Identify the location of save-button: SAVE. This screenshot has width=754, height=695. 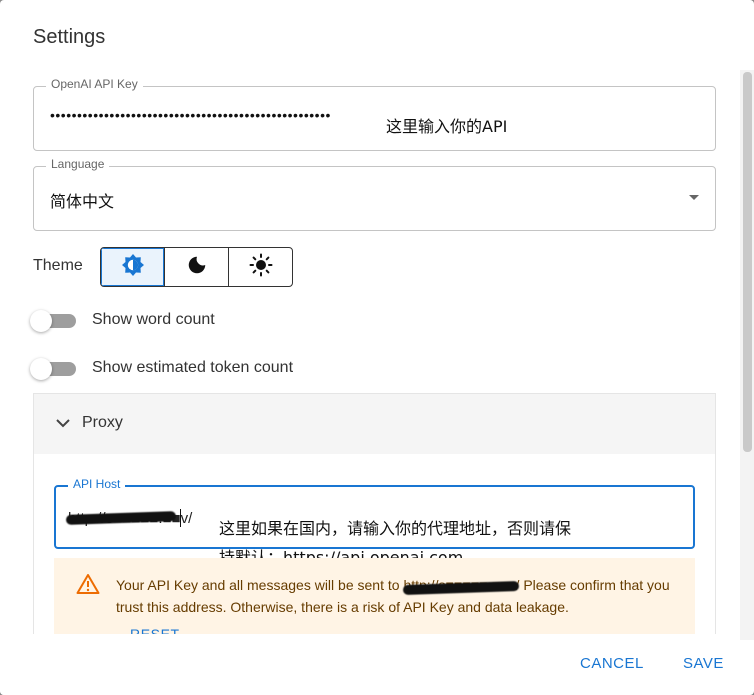
(703, 663).